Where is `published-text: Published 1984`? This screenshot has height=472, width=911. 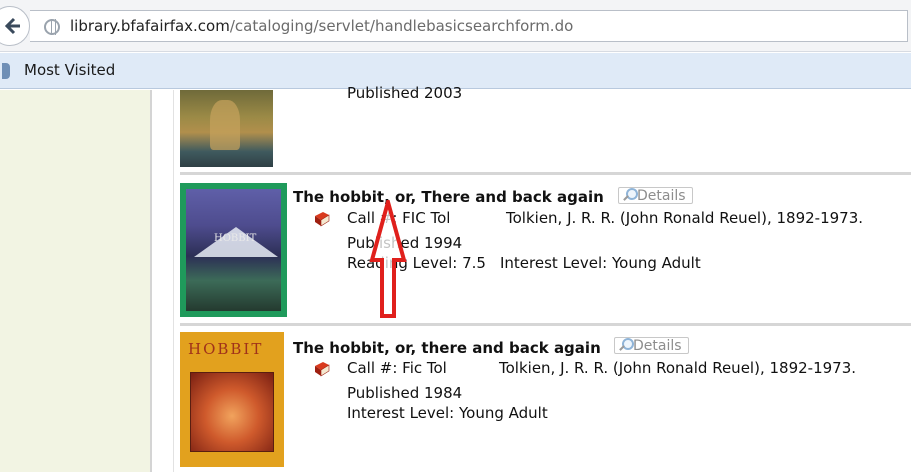
published-text: Published 1984 is located at coordinates (405, 393).